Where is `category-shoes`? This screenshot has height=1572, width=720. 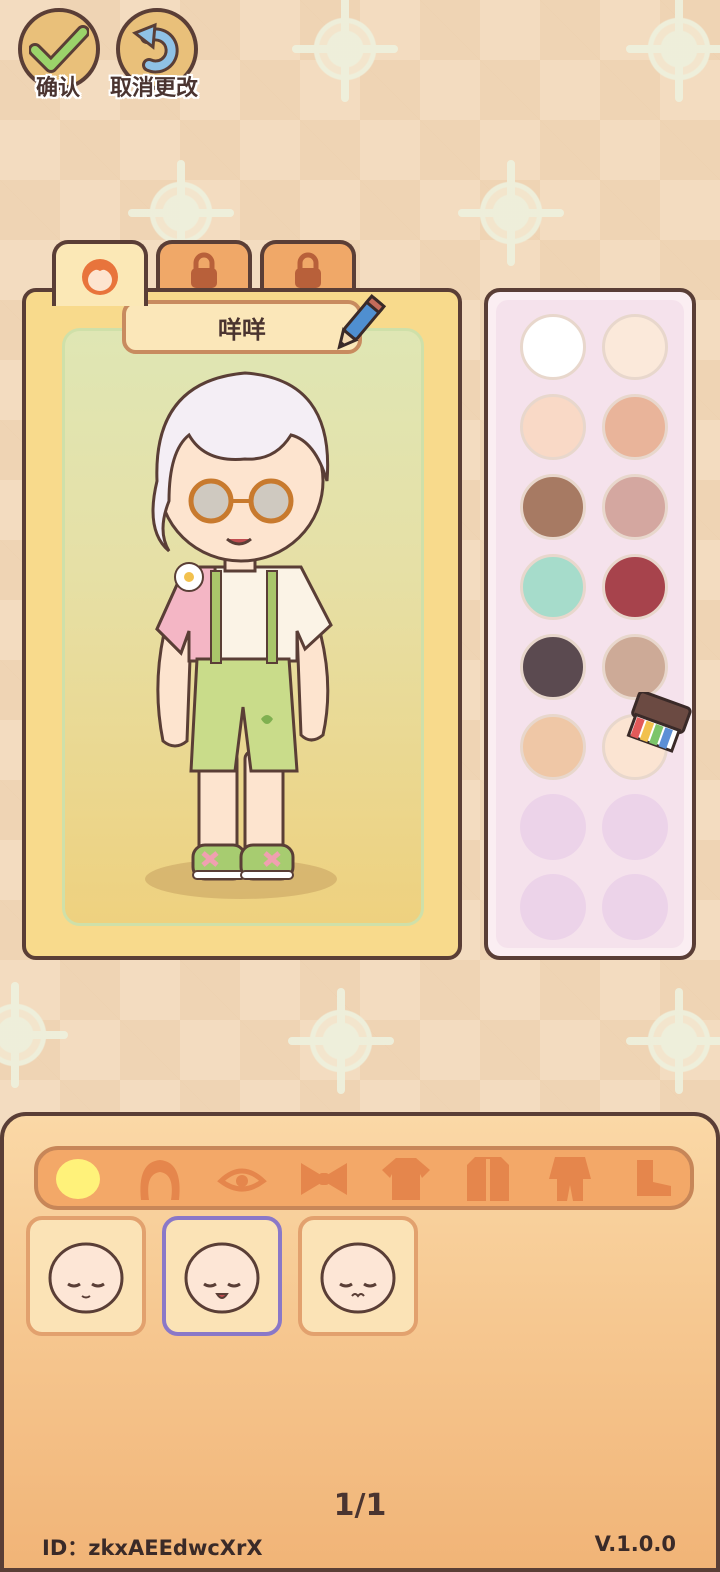
category-shoes is located at coordinates (652, 1179).